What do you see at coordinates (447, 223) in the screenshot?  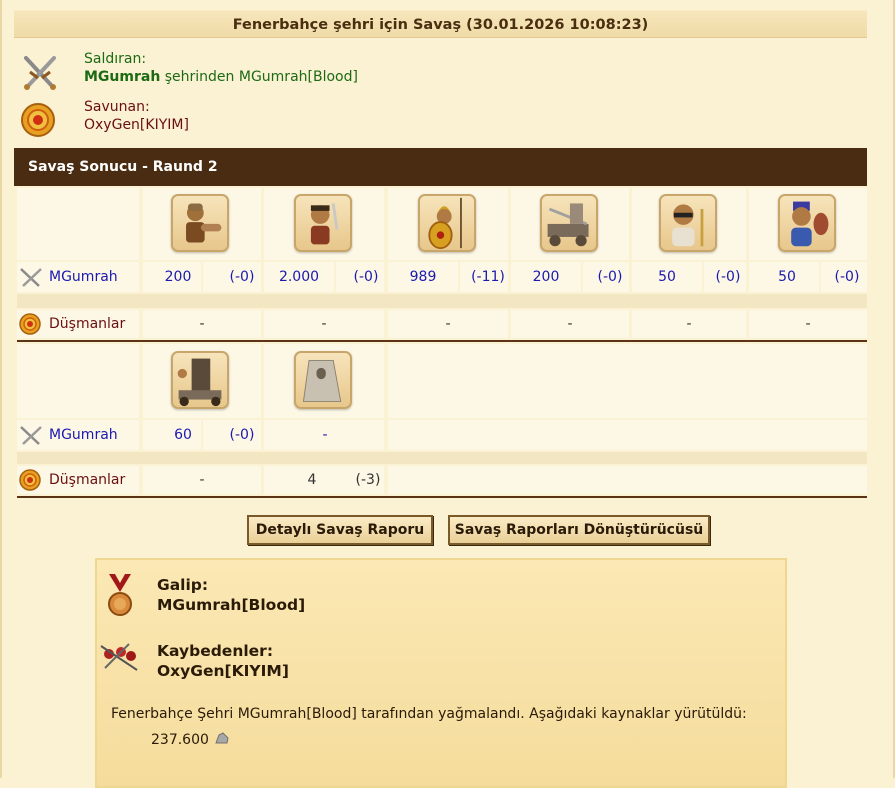 I see `spearman-unit-icon` at bounding box center [447, 223].